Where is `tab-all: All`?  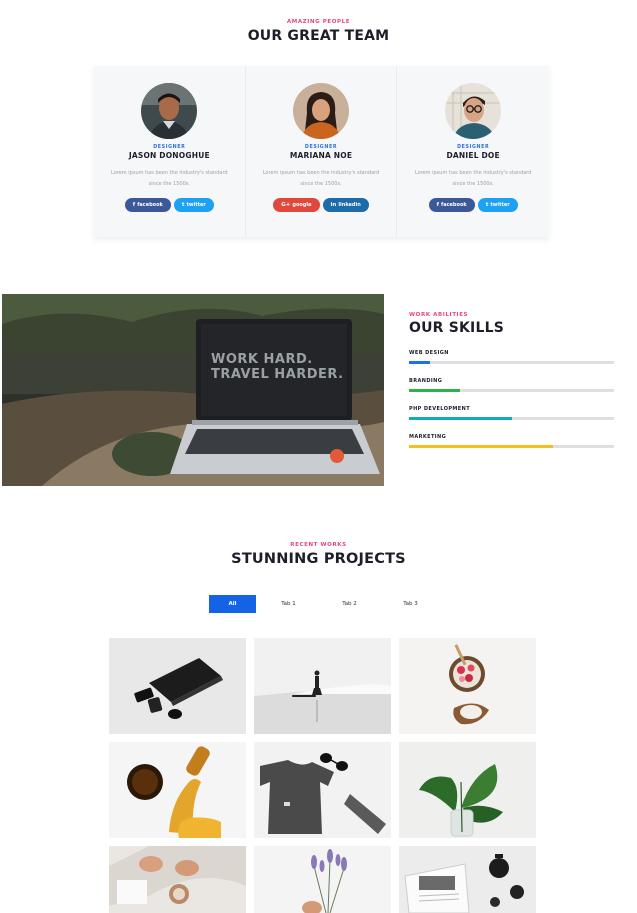 tab-all: All is located at coordinates (232, 604).